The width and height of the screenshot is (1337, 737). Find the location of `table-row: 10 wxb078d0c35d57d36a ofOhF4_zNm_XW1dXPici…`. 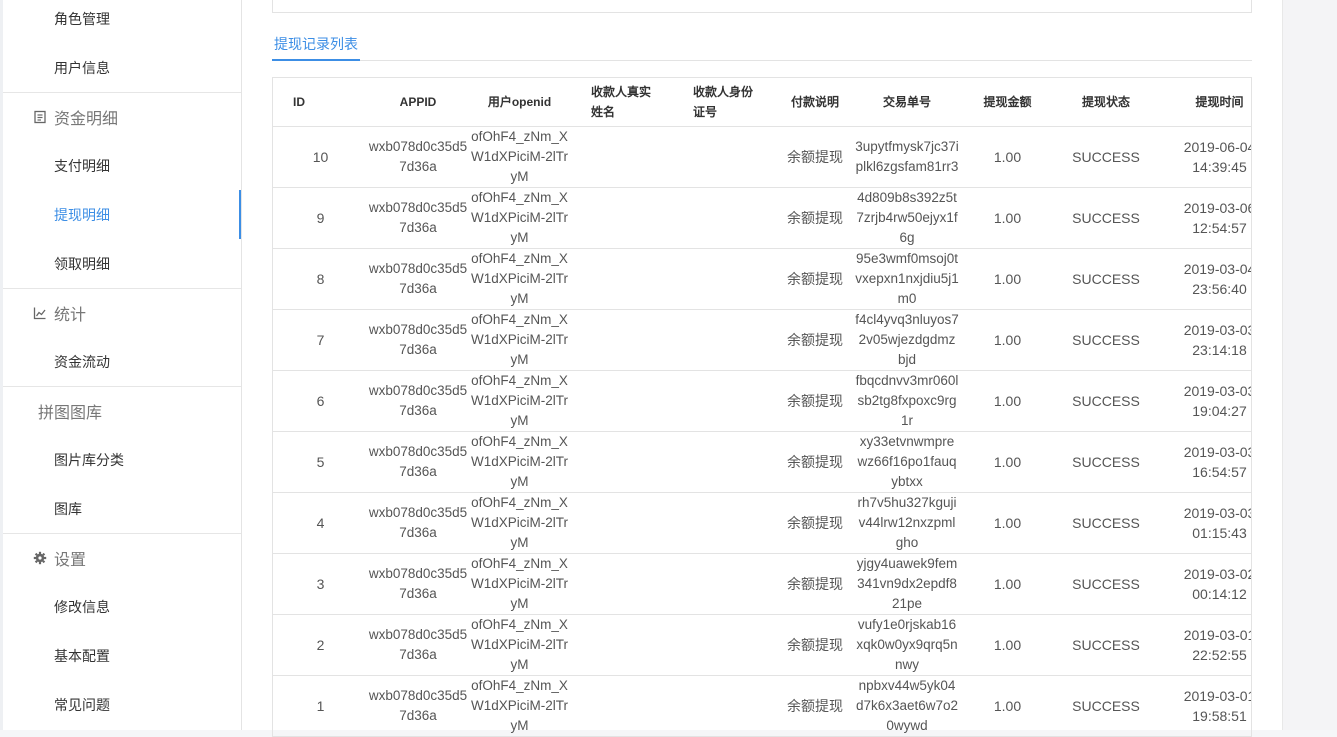

table-row: 10 wxb078d0c35d57d36a ofOhF4_zNm_XW1dXPici… is located at coordinates (762, 157).